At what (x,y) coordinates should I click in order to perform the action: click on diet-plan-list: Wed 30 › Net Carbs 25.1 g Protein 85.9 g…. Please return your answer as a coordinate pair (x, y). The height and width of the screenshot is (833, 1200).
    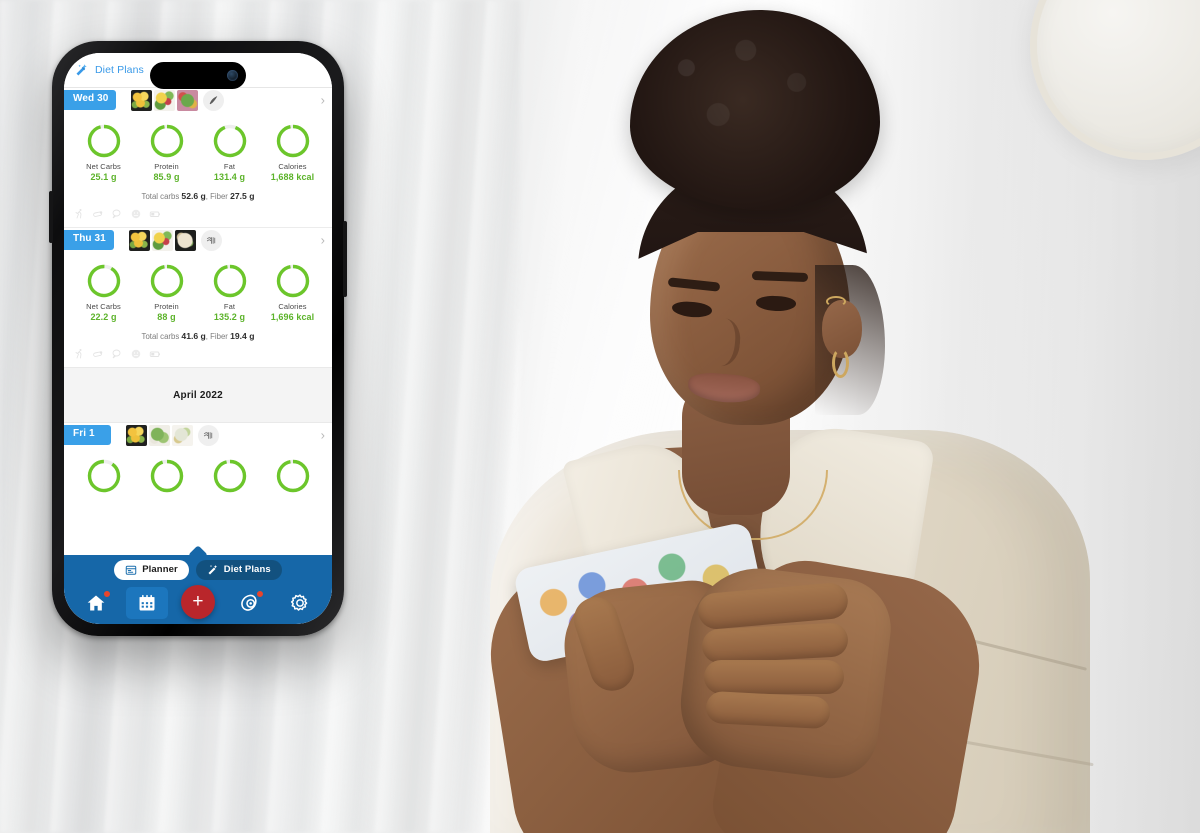
    Looking at the image, I should click on (198, 356).